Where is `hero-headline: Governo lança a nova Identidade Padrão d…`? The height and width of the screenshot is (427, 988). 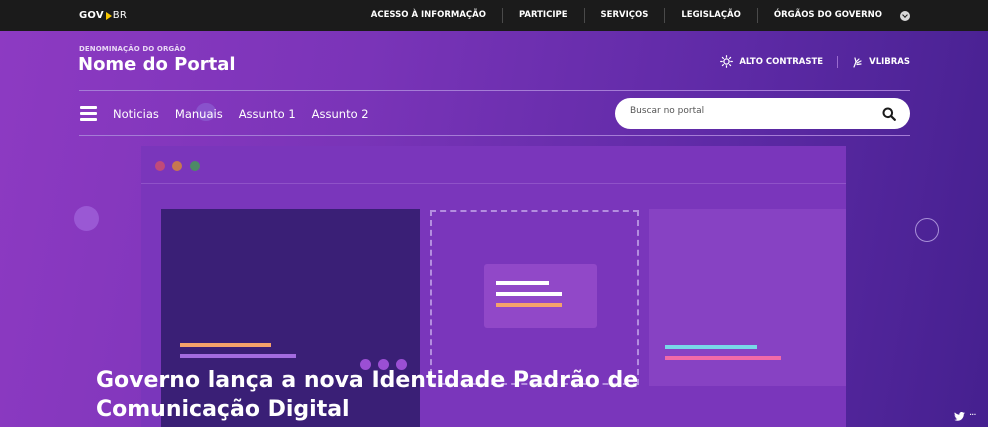
hero-headline: Governo lança a nova Identidade Padrão d… is located at coordinates (406, 395).